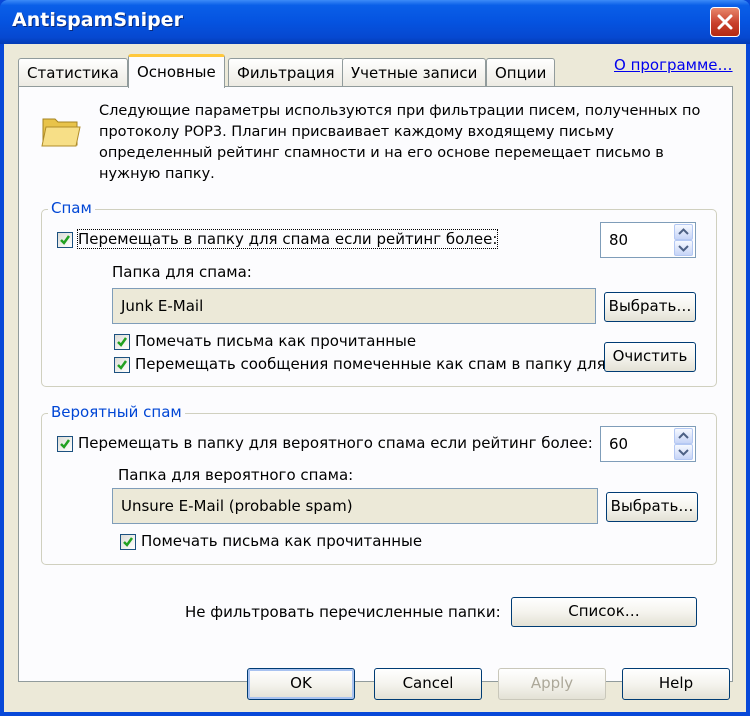  What do you see at coordinates (275, 341) in the screenshot?
I see `spam-mark-read-label: Помечать письма как прочитанные` at bounding box center [275, 341].